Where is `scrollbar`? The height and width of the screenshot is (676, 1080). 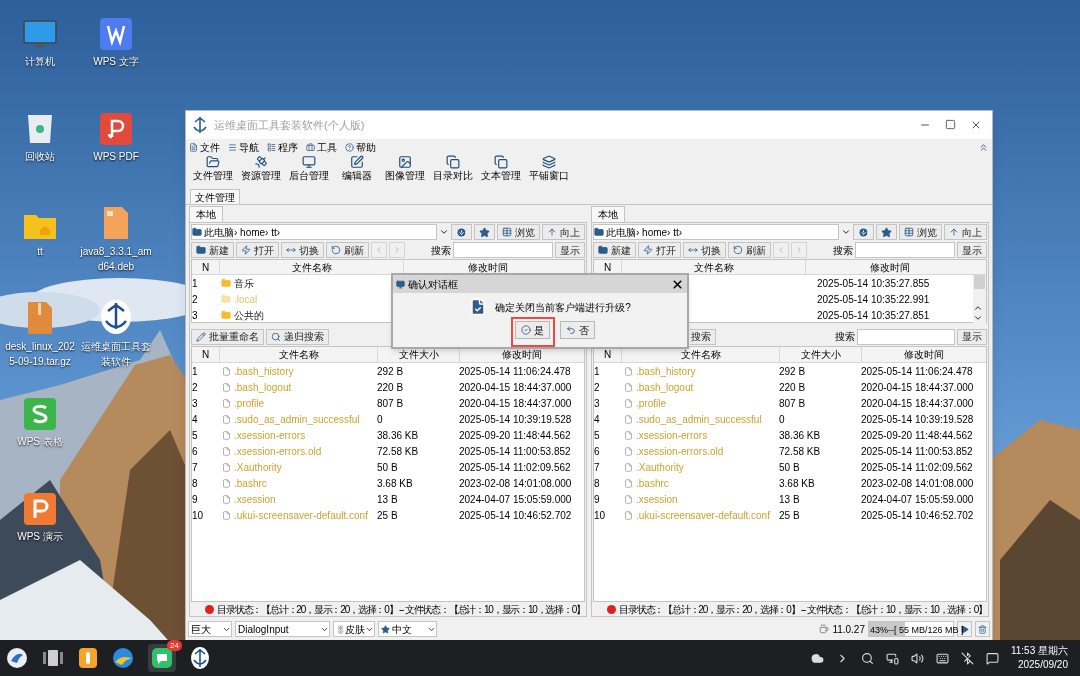 scrollbar is located at coordinates (979, 299).